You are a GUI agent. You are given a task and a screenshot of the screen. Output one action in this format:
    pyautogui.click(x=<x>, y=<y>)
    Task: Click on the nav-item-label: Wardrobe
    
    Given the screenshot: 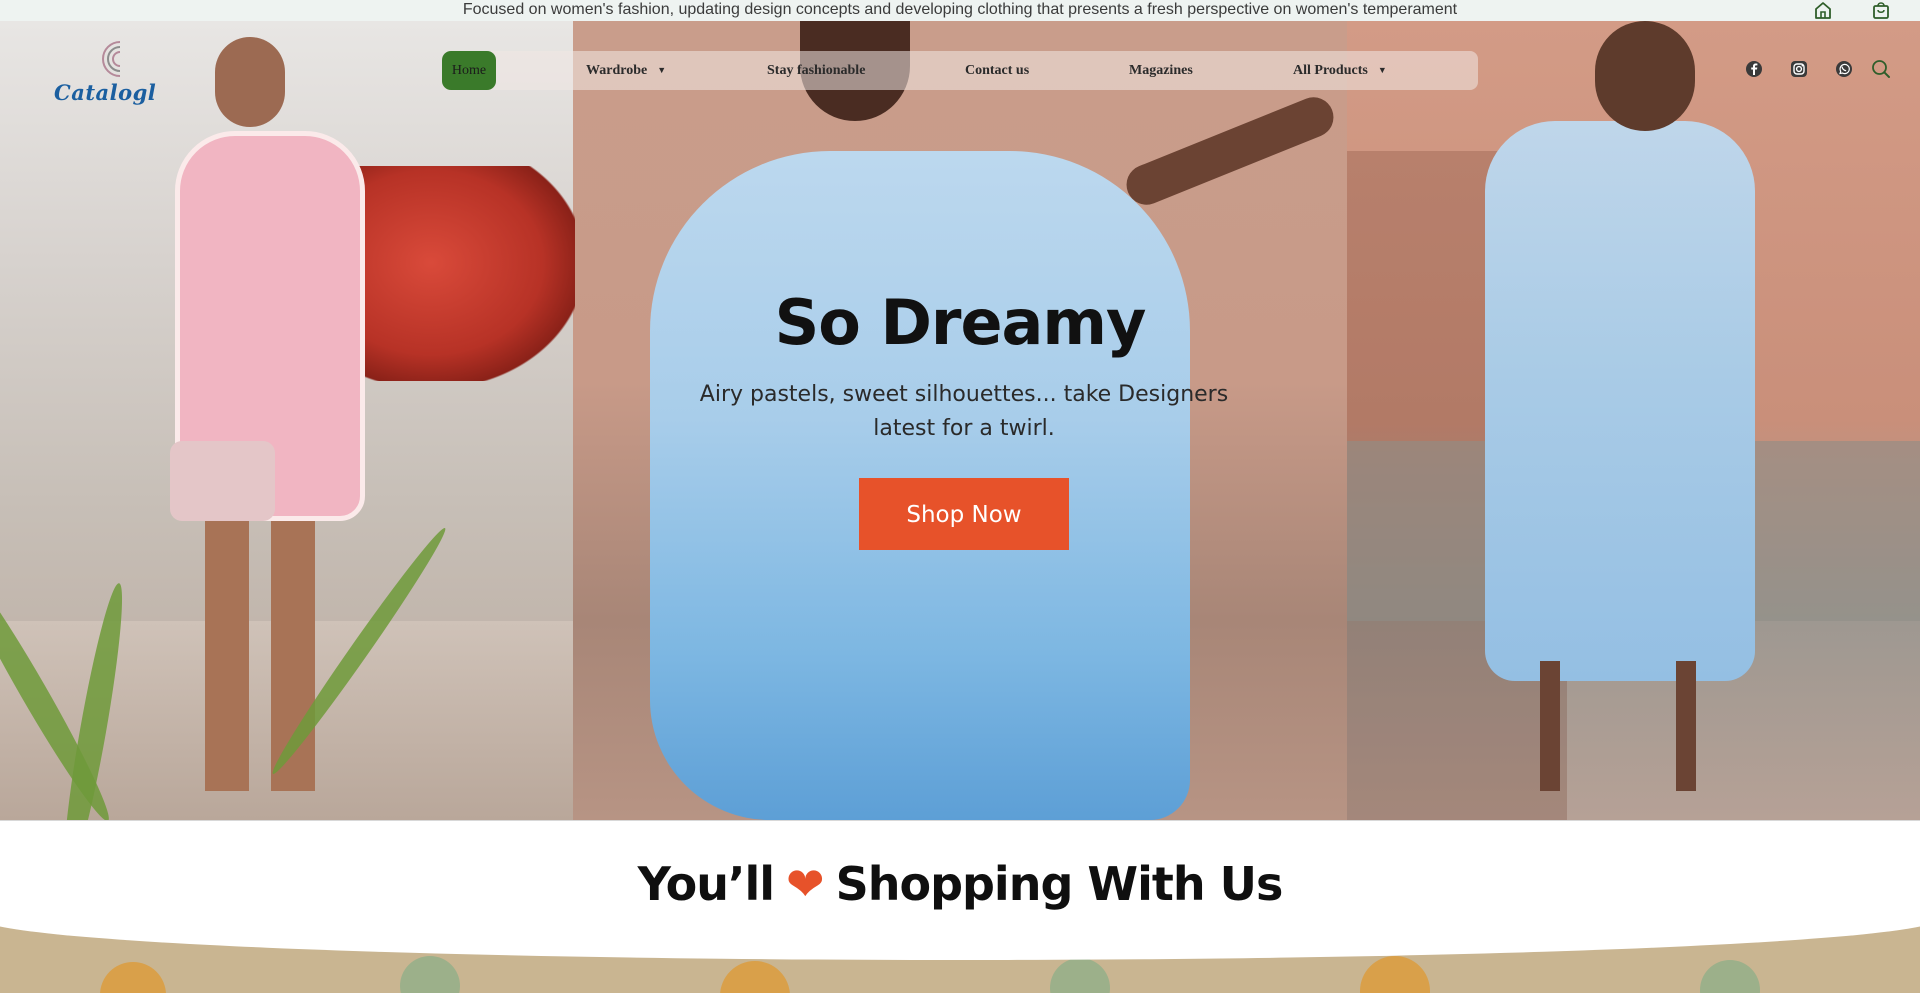 What is the action you would take?
    pyautogui.click(x=617, y=70)
    